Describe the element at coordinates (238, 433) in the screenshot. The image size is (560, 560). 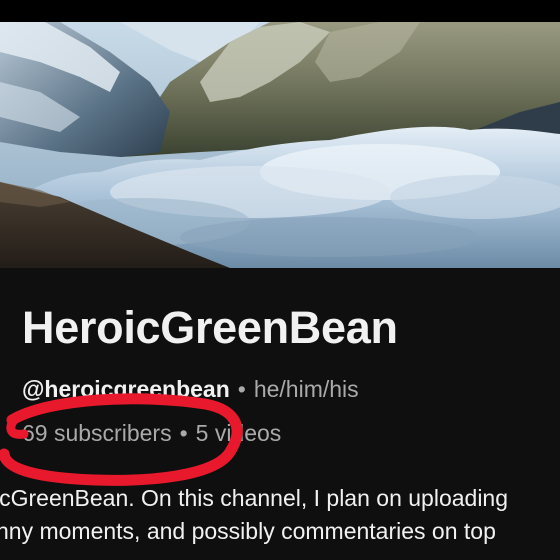
I see `video-count: 5 videos` at that location.